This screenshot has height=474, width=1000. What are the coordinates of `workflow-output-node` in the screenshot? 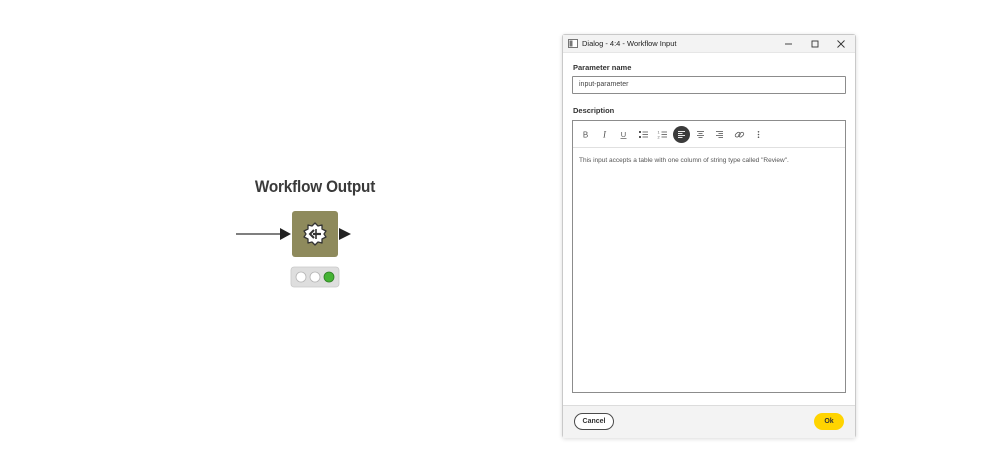 It's located at (295, 250).